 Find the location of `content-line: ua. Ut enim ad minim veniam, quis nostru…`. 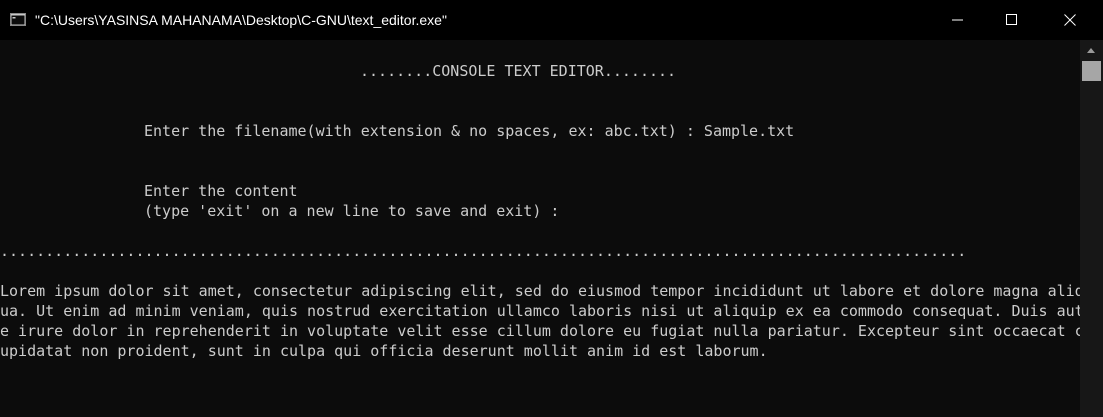

content-line: ua. Ut enim ad minim veniam, quis nostru… is located at coordinates (540, 311).